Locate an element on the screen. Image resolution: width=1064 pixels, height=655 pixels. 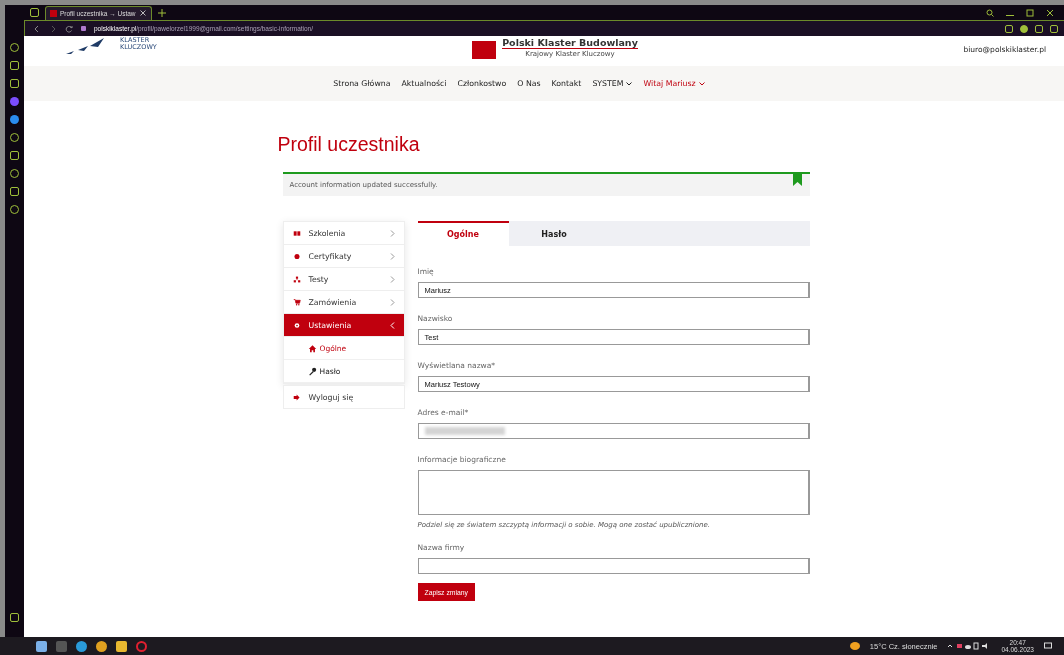
cart-icon is located at coordinates (296, 302).